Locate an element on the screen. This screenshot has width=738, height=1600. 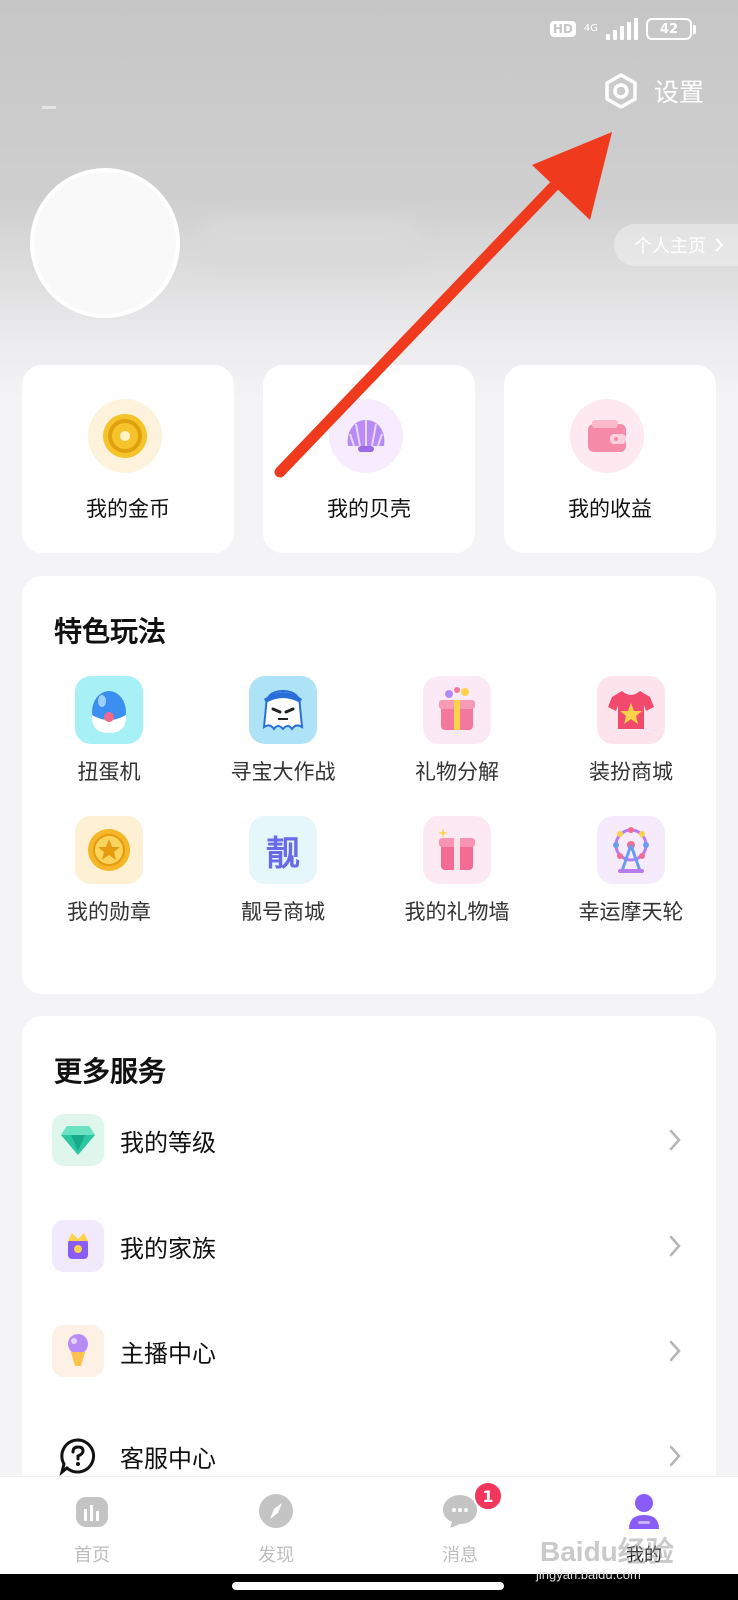
tshirt-star-icon is located at coordinates (631, 710).